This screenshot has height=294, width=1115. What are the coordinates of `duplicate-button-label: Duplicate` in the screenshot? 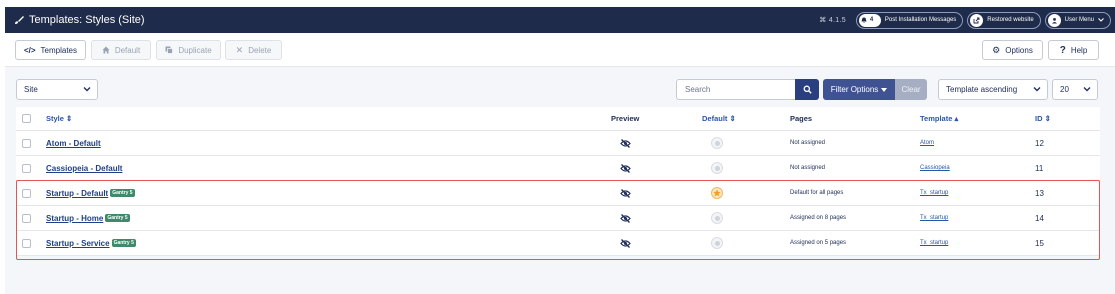 It's located at (195, 50).